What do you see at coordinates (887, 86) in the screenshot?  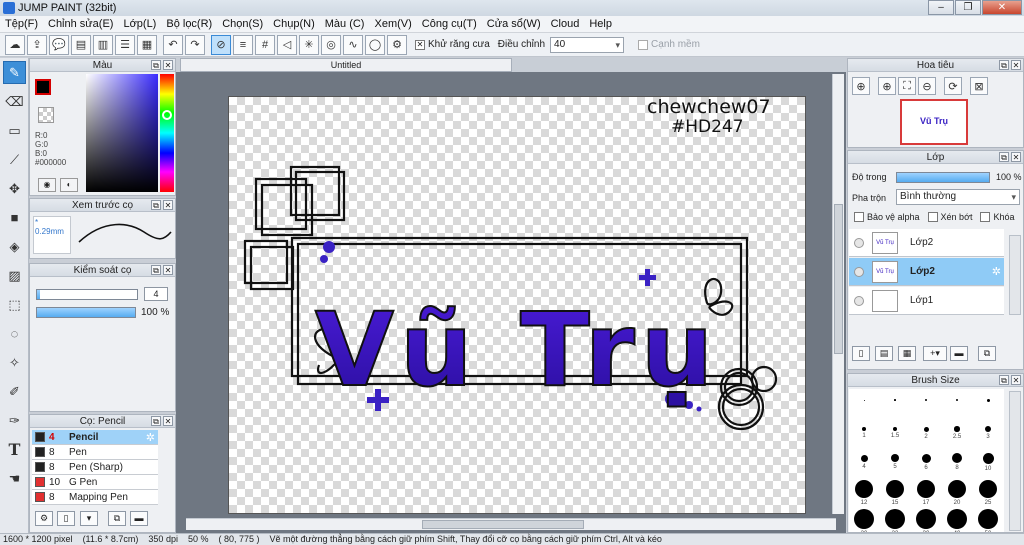 I see `zoom-in-alt-icon: ⊕` at bounding box center [887, 86].